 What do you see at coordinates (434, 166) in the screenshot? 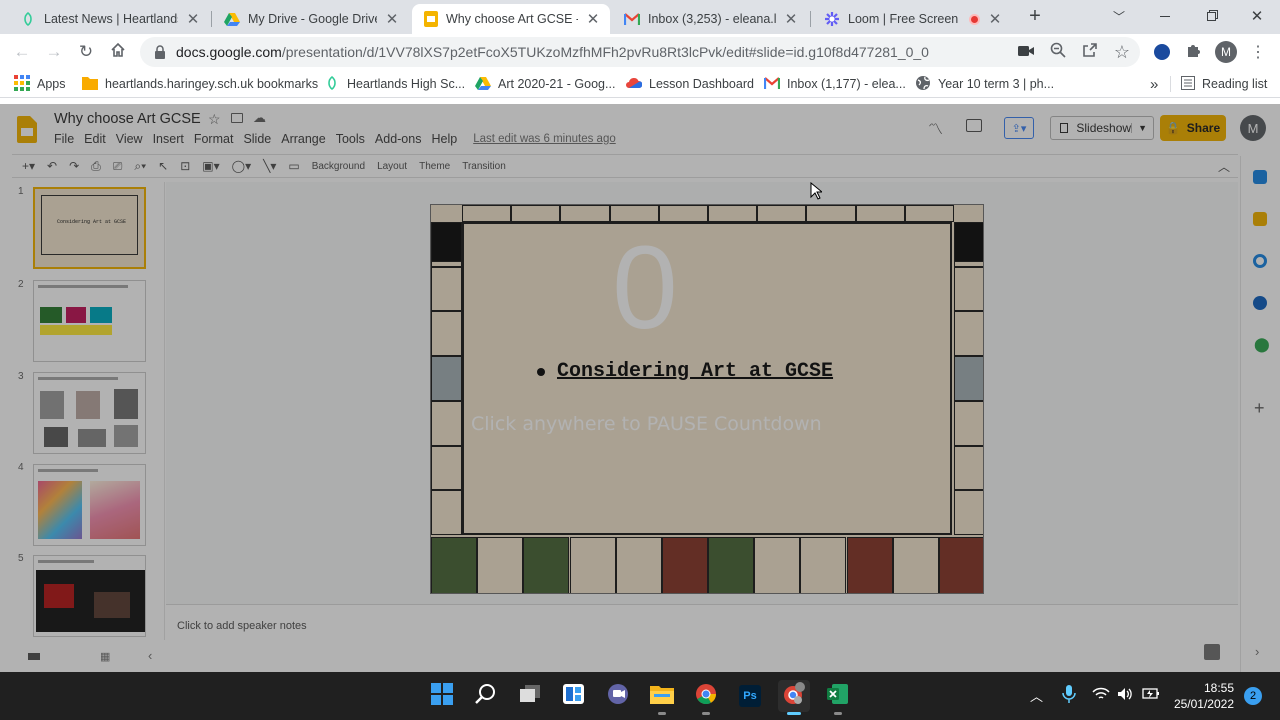
I see `theme-button: Theme` at bounding box center [434, 166].